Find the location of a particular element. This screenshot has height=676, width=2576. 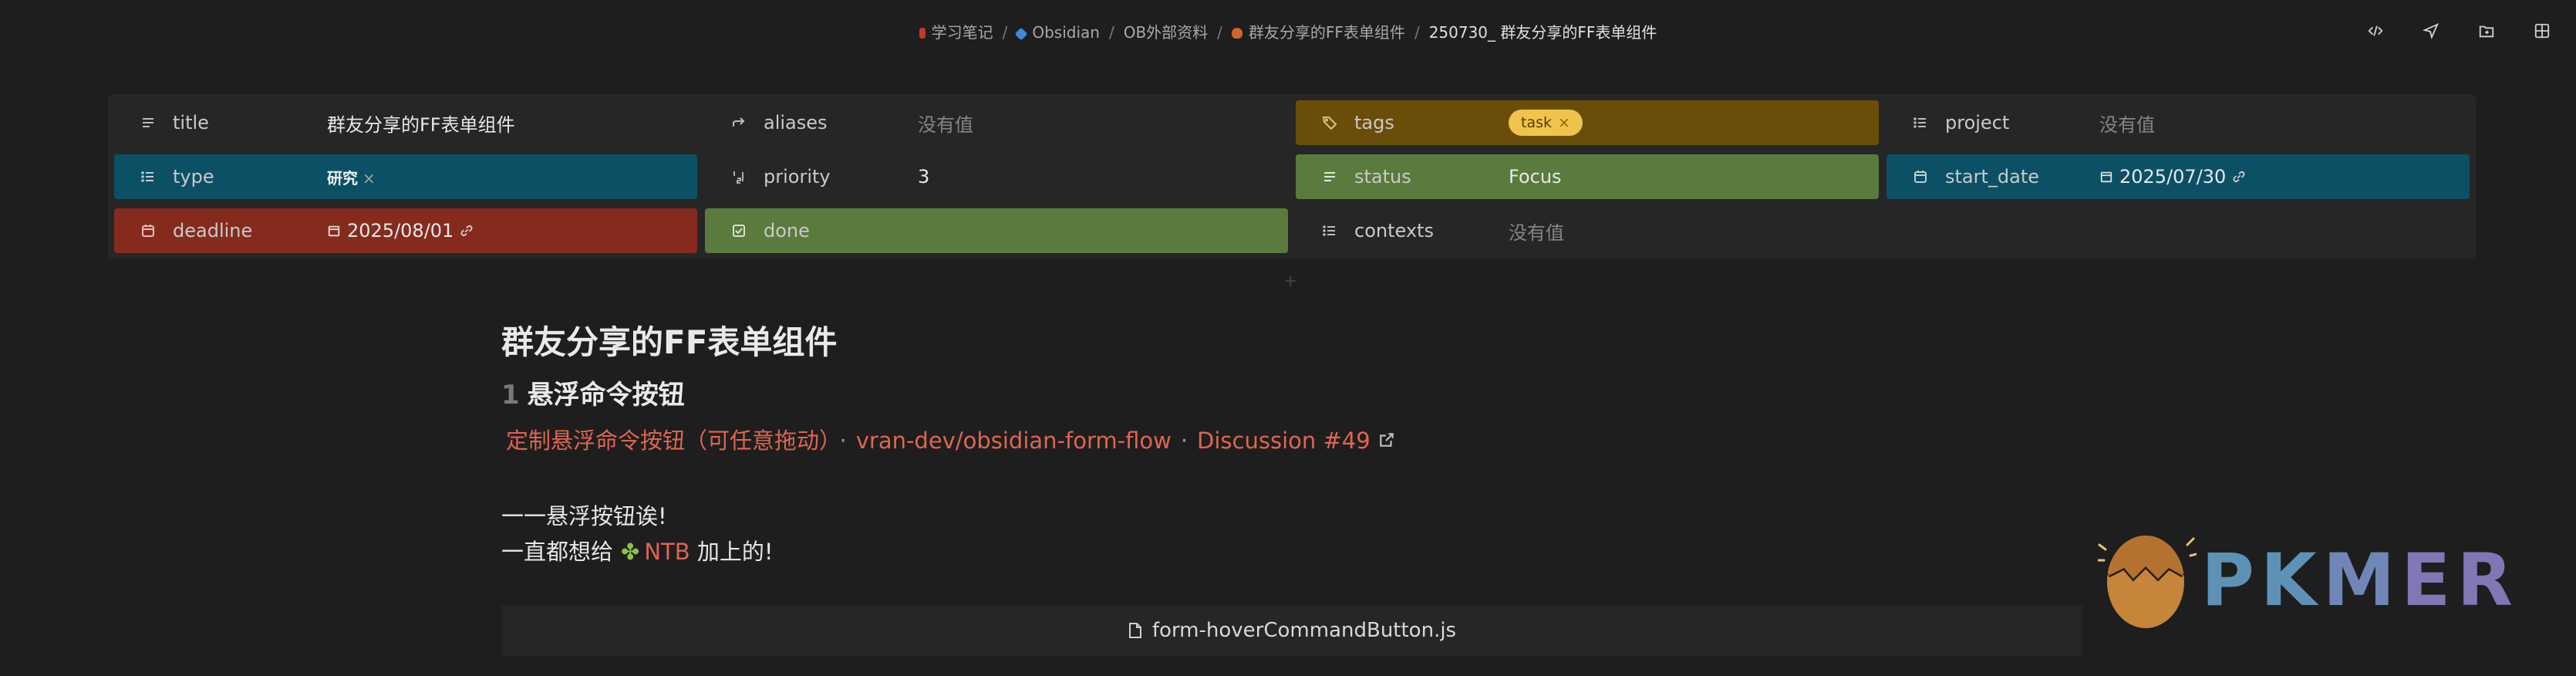

property-aliases: aliases 没有值 is located at coordinates (996, 122).